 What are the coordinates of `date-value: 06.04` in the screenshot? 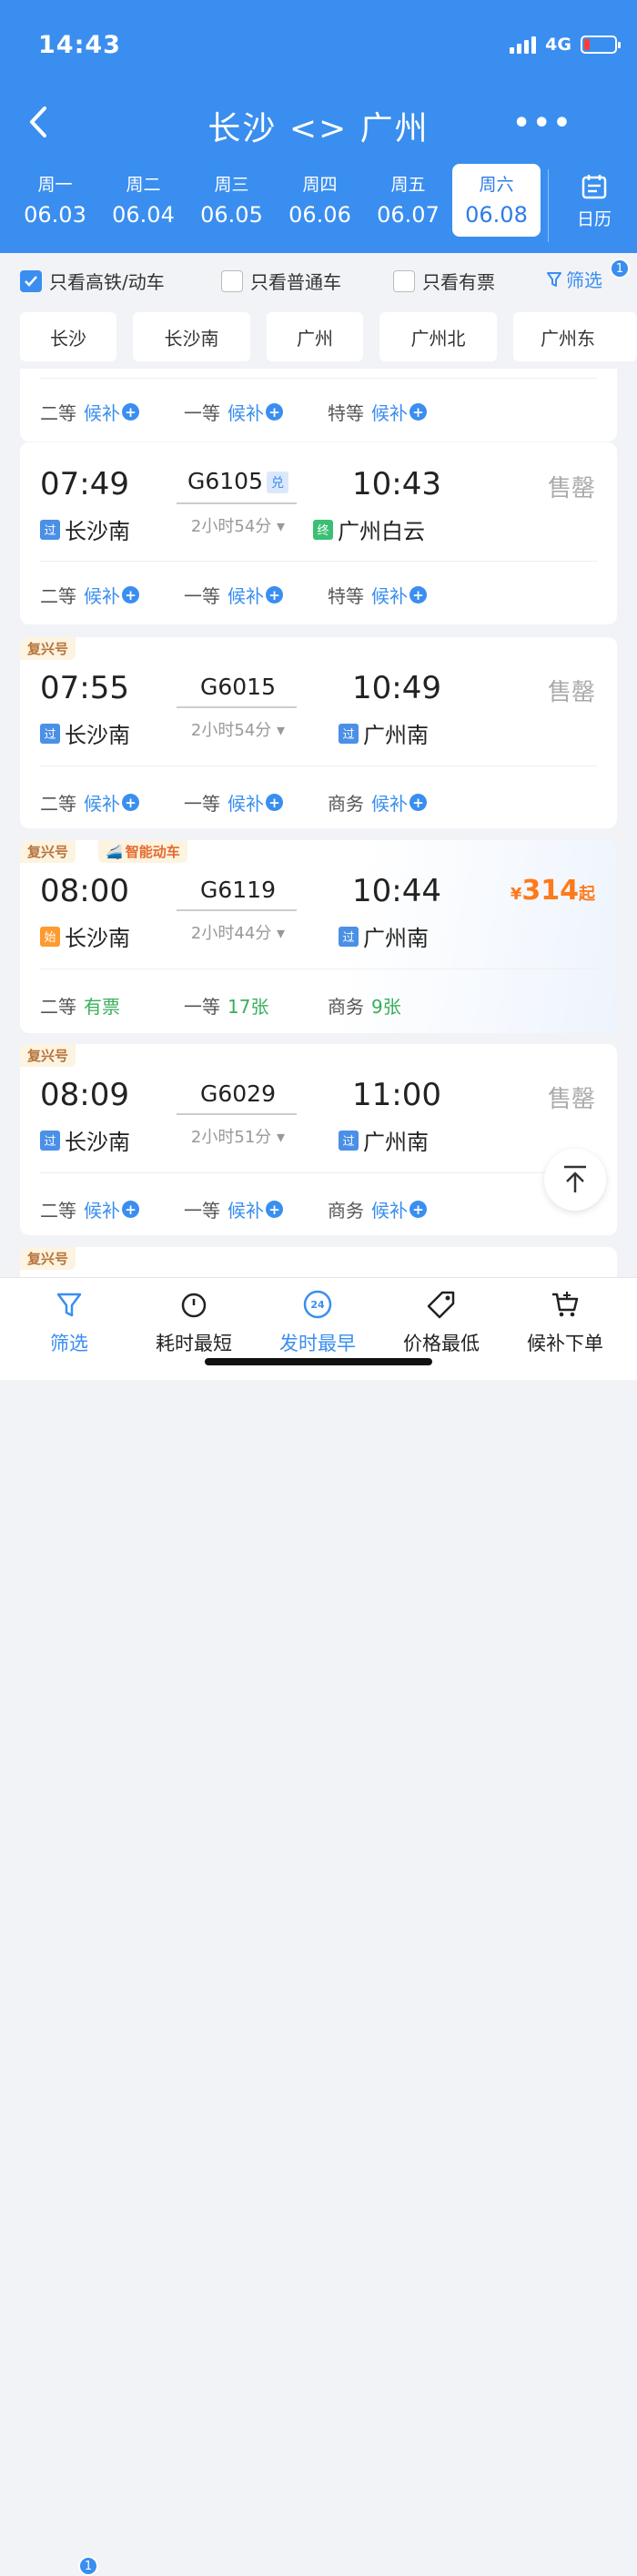 It's located at (144, 215).